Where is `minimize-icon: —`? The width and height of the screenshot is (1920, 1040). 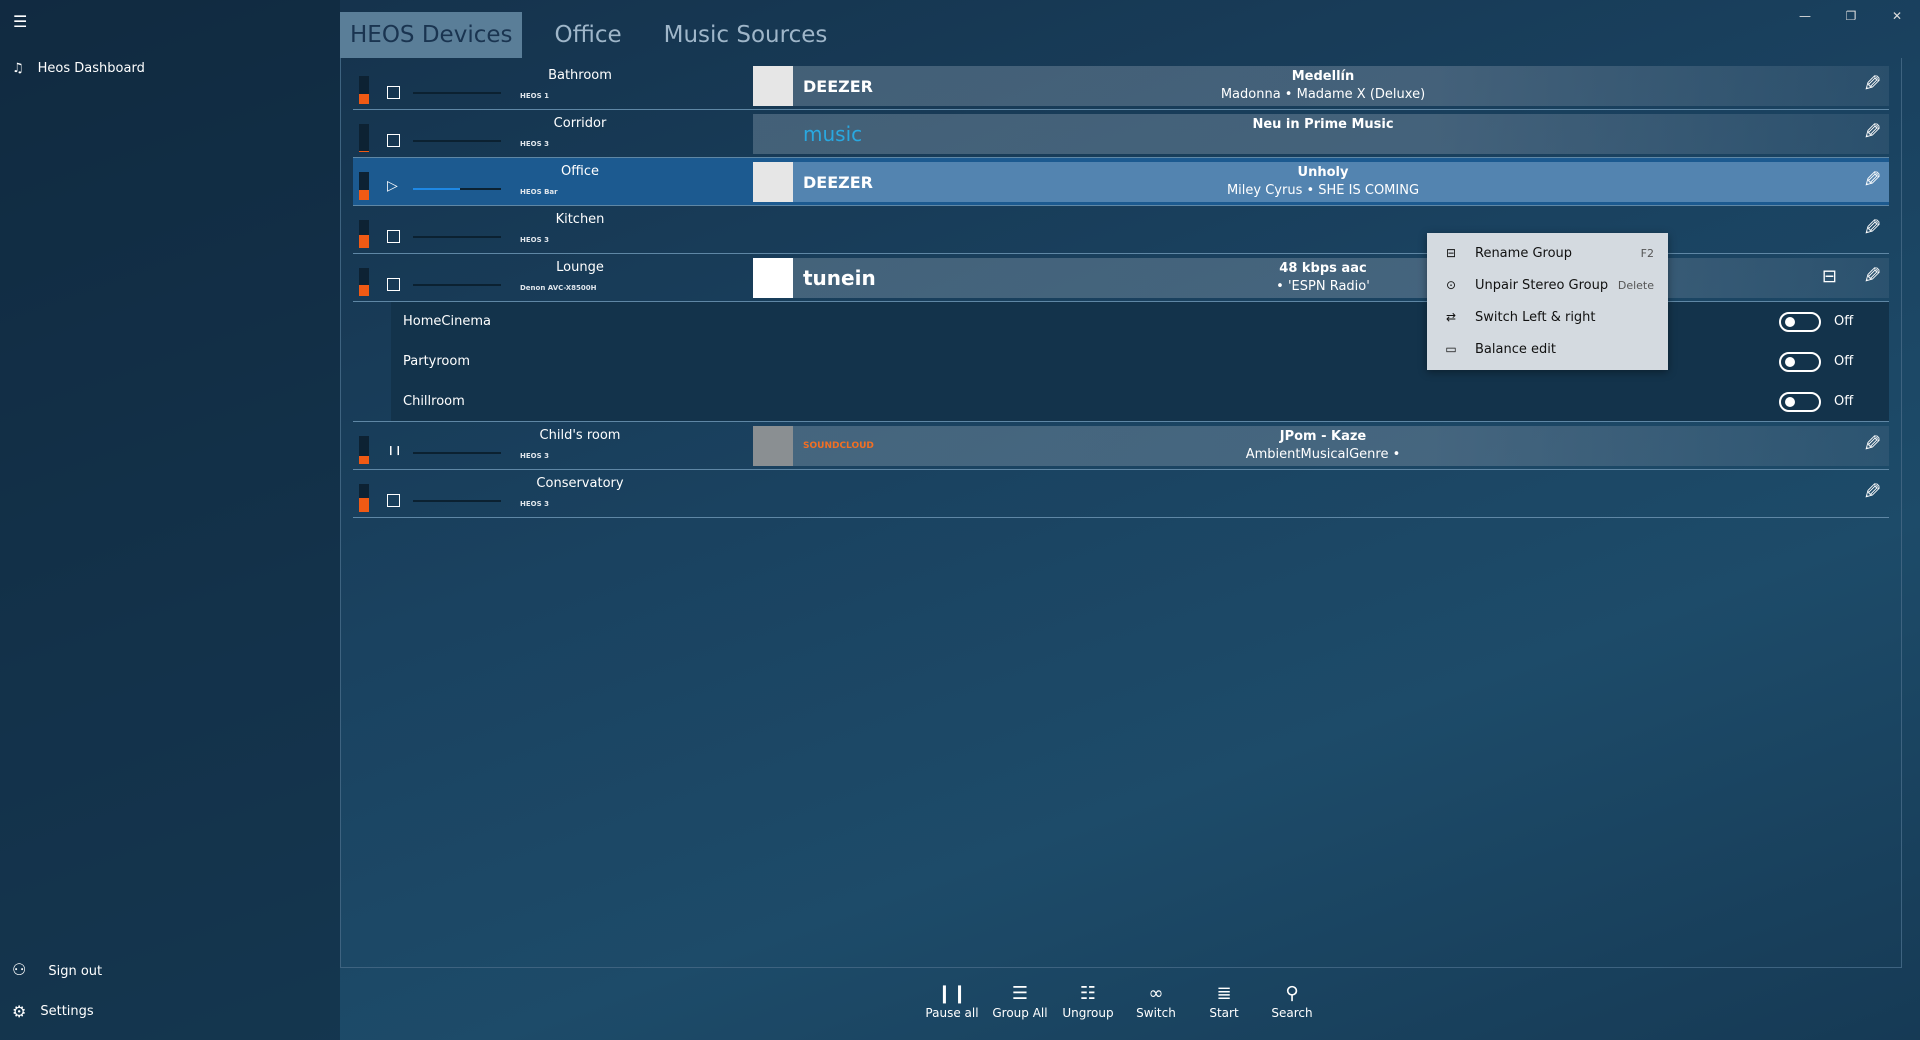
minimize-icon: — is located at coordinates (1805, 16).